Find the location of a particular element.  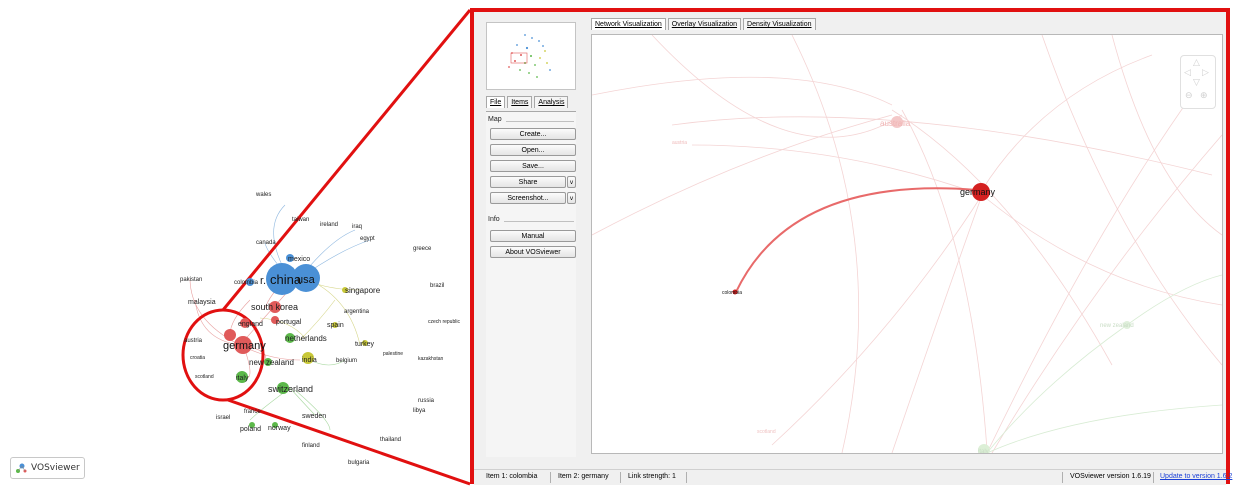

svg-text: brazil is located at coordinates (437, 286).